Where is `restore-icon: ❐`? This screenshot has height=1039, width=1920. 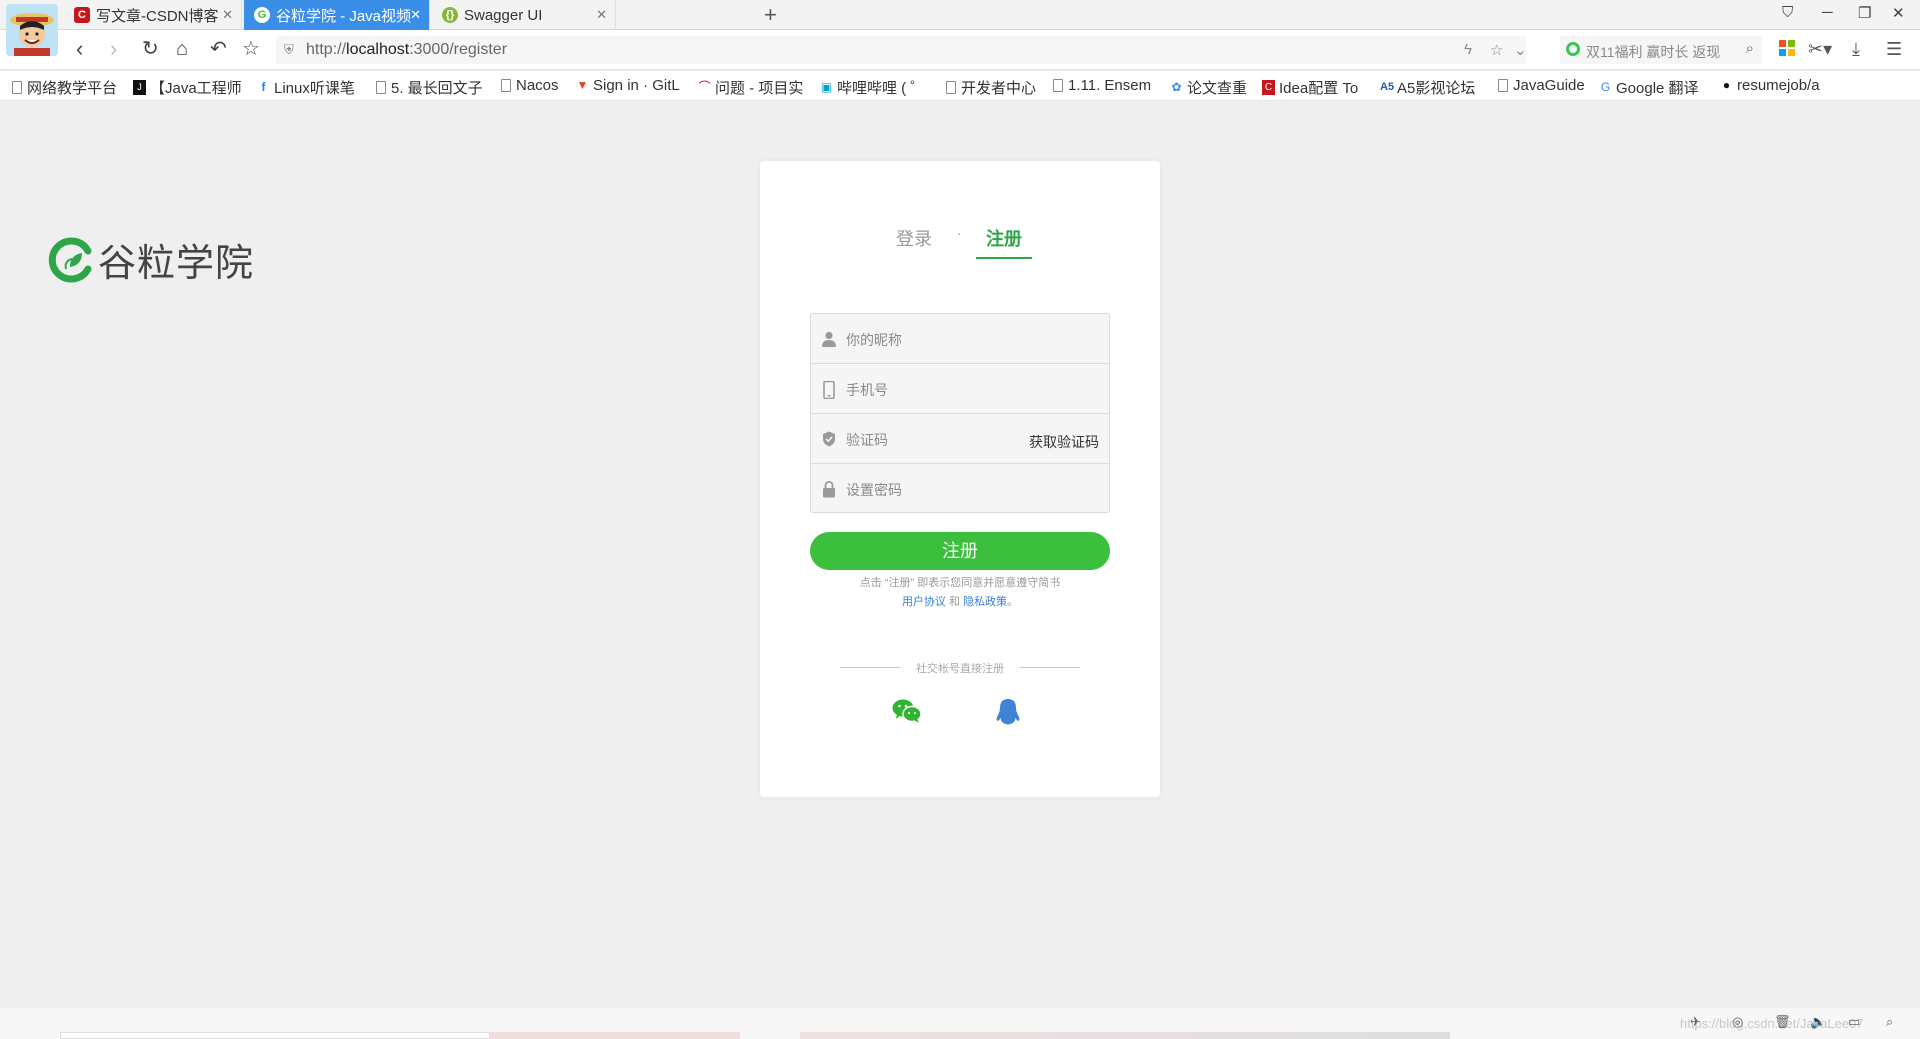
restore-icon: ❐ is located at coordinates (1864, 13).